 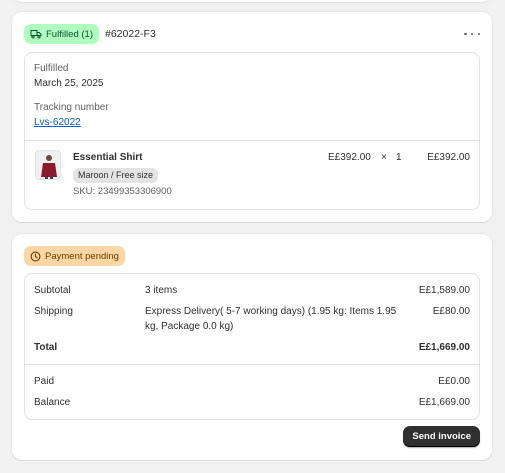 What do you see at coordinates (252, 256) in the screenshot?
I see `payment-header: Payment pending` at bounding box center [252, 256].